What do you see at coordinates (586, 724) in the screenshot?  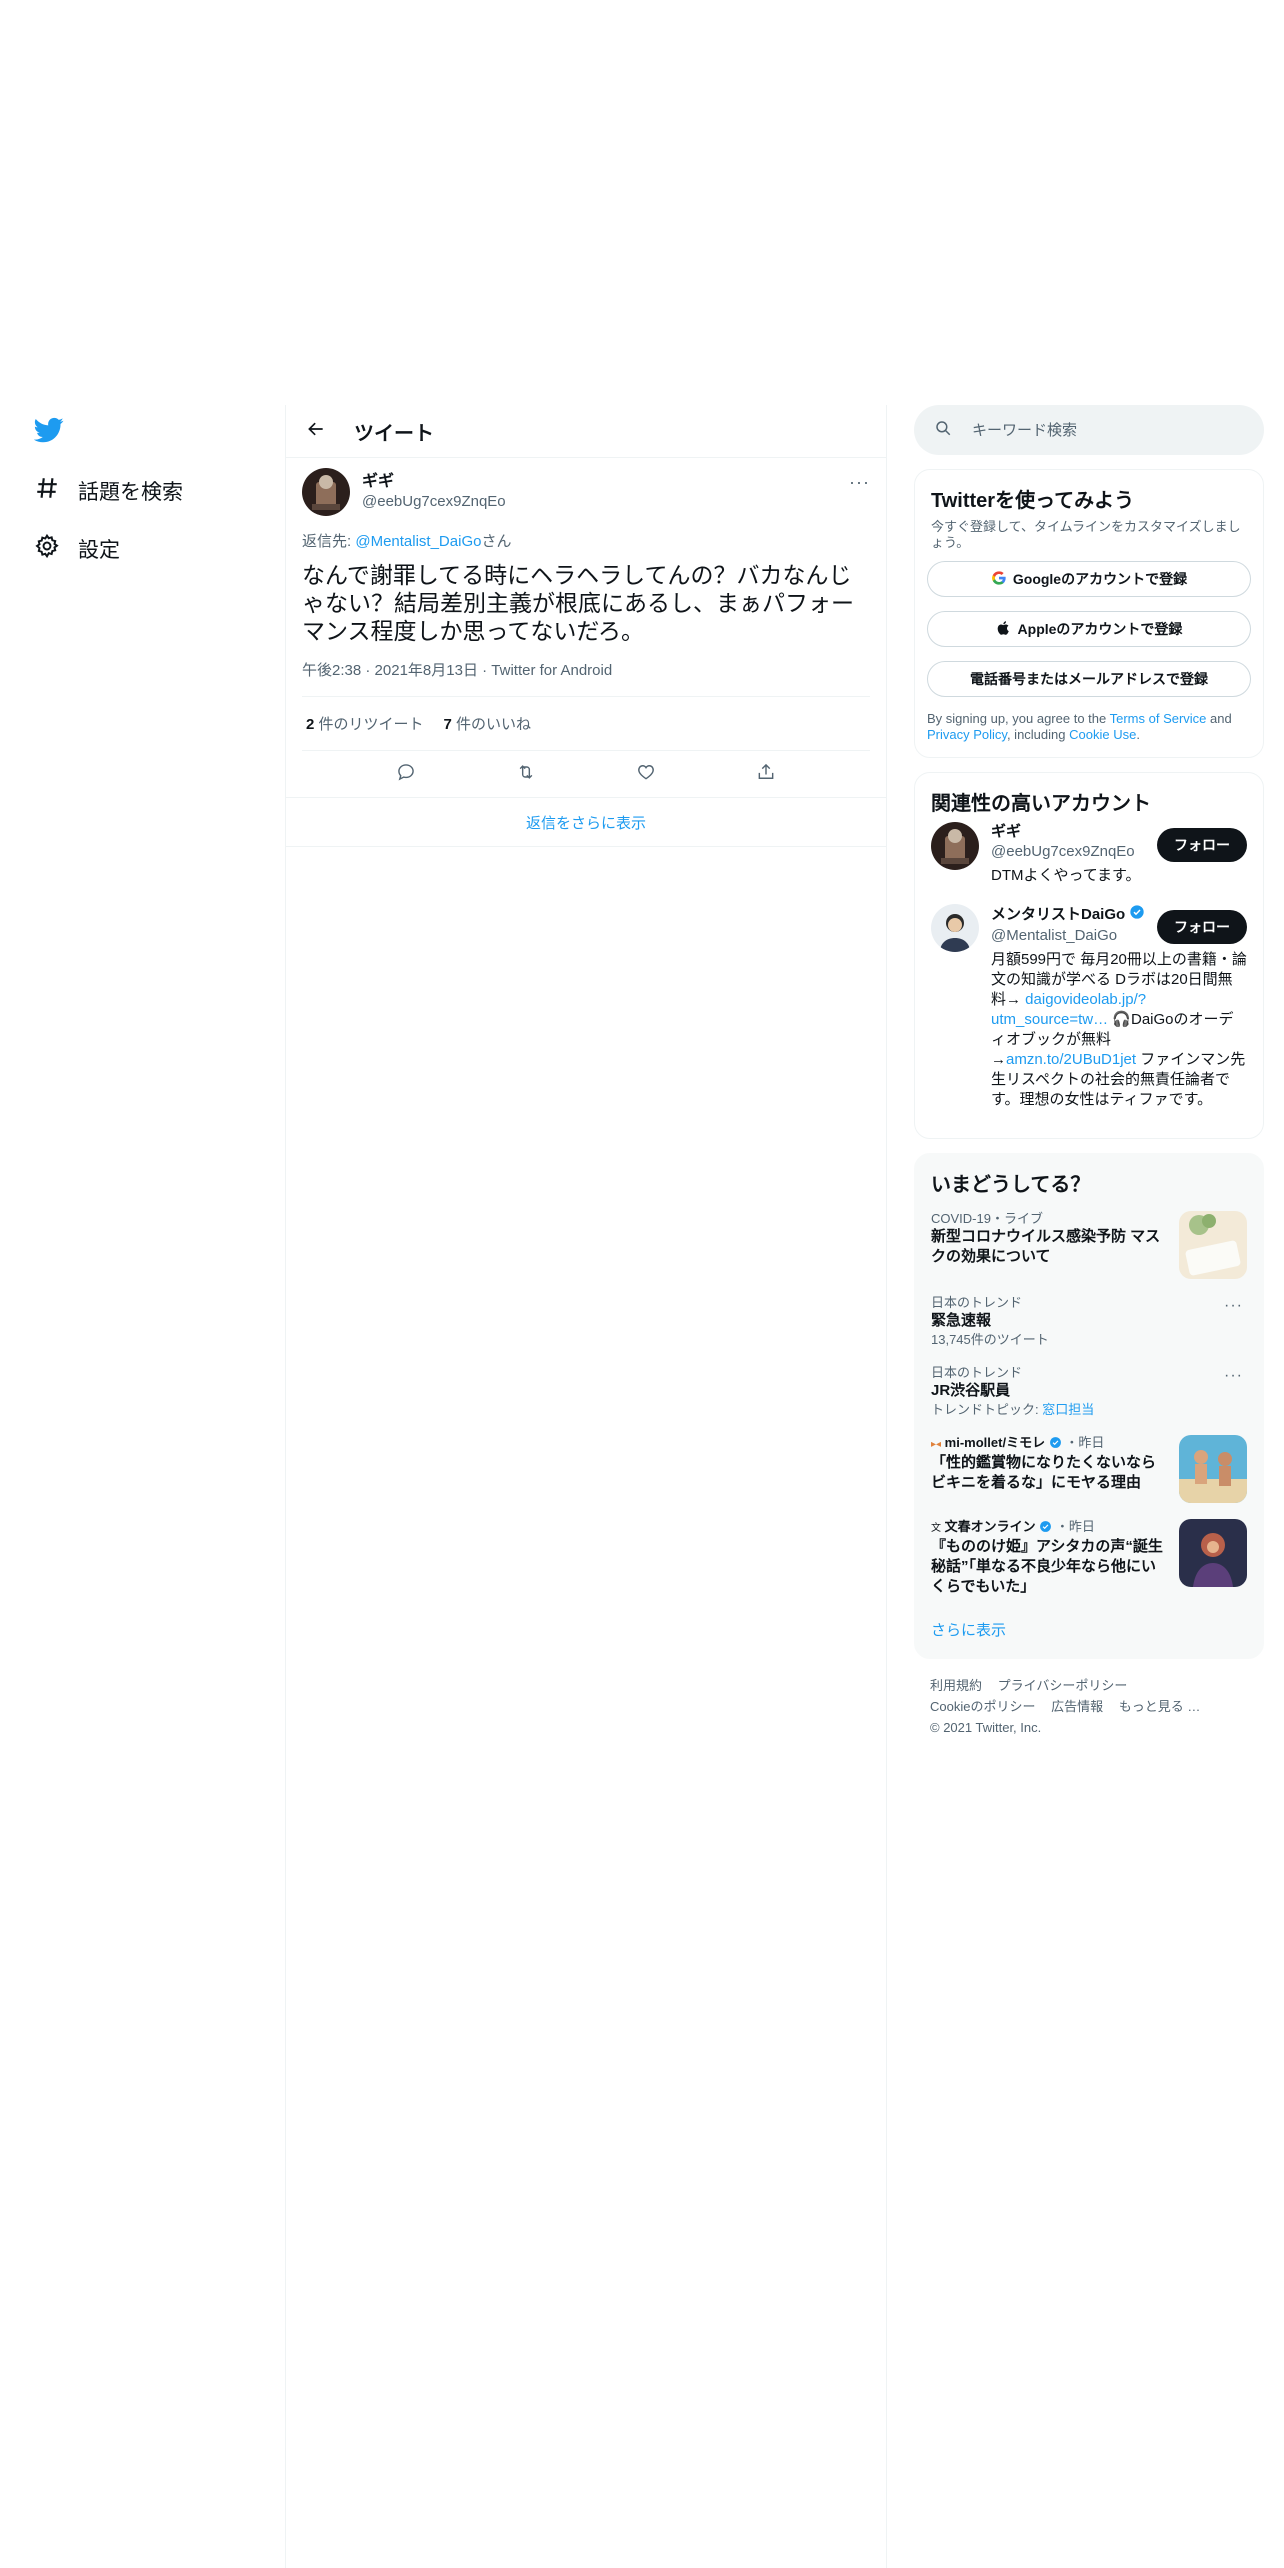 I see `tweet-stats: 2 件のリツイート 7 件のいいね` at bounding box center [586, 724].